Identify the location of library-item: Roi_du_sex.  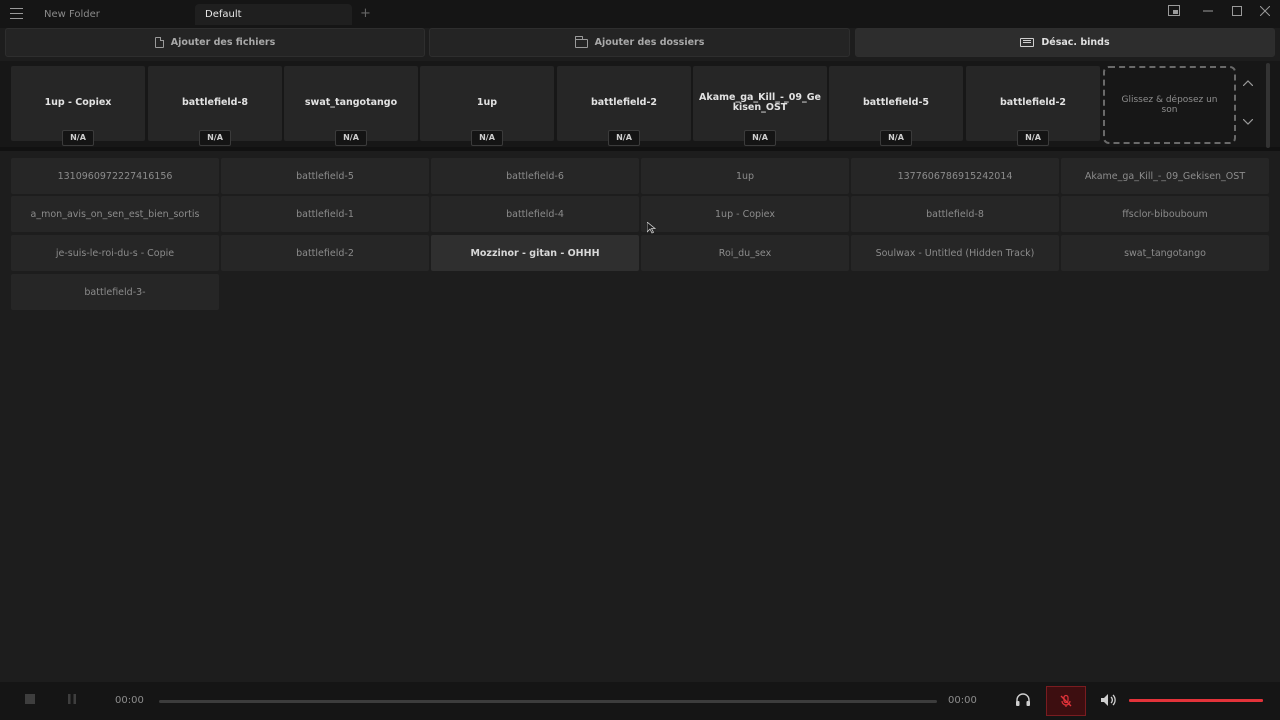
(745, 253).